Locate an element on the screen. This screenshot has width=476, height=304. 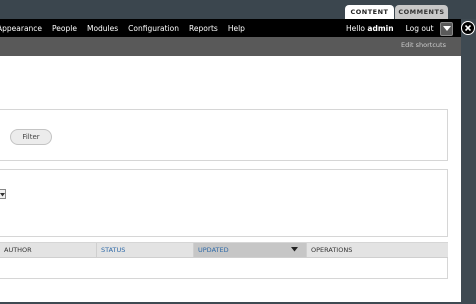
column-header-updated-label: UPDATED is located at coordinates (213, 250).